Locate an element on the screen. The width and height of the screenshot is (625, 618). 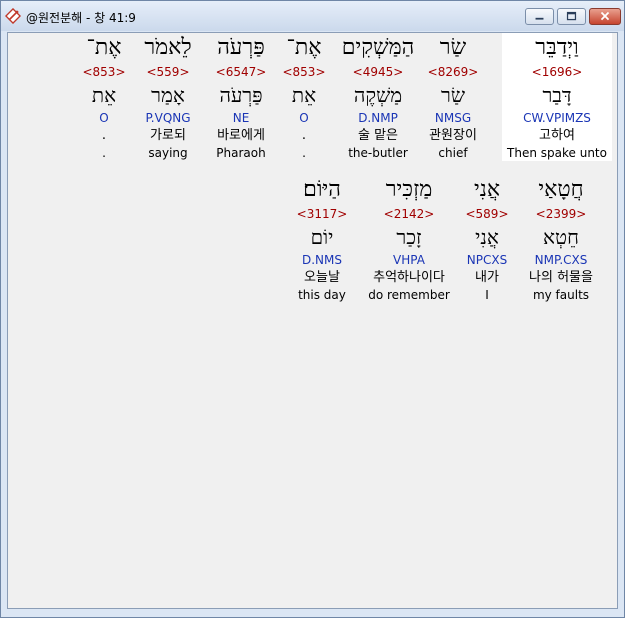
close-icon is located at coordinates (605, 16).